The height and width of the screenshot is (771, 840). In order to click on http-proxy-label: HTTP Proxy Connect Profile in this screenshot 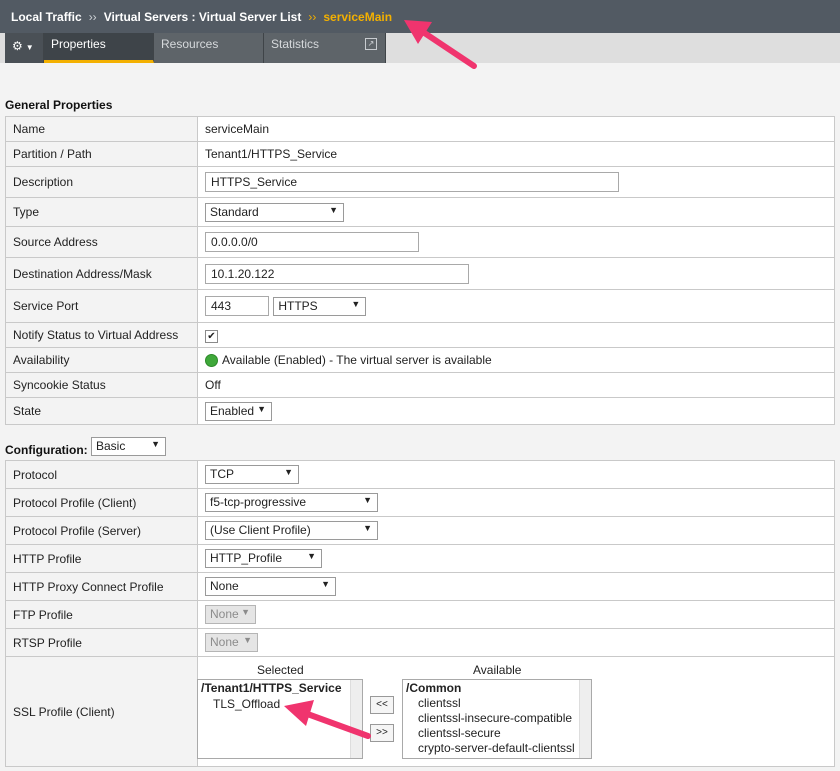, I will do `click(101, 586)`.